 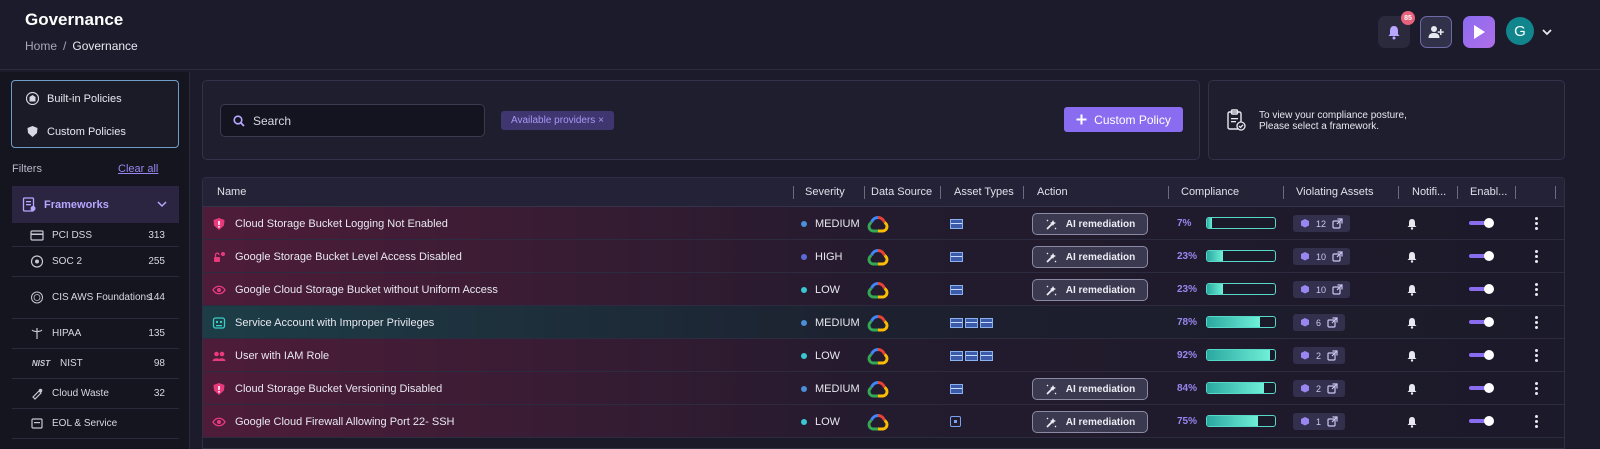 I want to click on violating-assets-badge: 12, so click(x=1322, y=223).